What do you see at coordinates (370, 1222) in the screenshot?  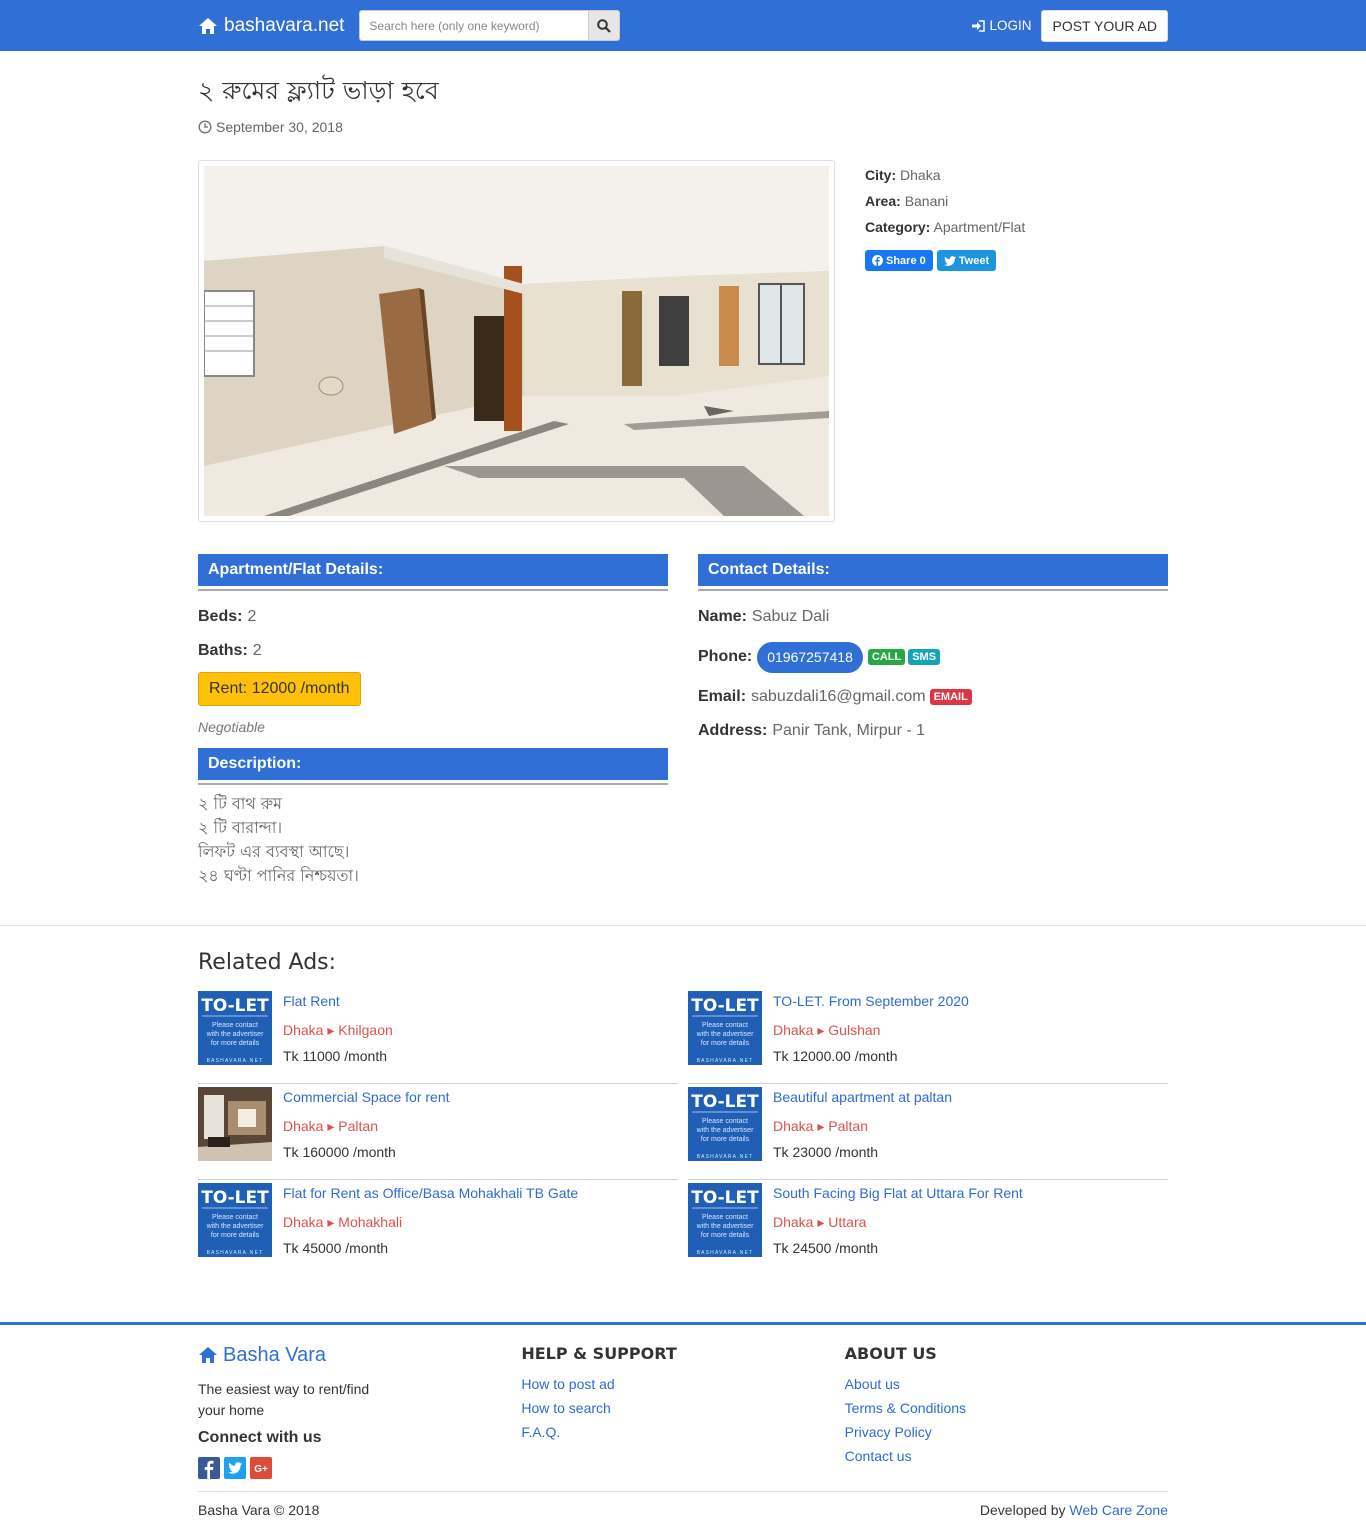 I see `related-ad-area: Mohakhali` at bounding box center [370, 1222].